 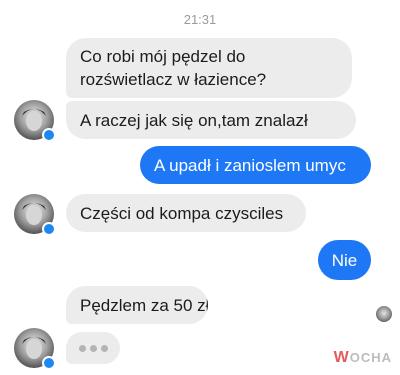 What do you see at coordinates (144, 305) in the screenshot?
I see `message-text: Pędzlem za 50 zł` at bounding box center [144, 305].